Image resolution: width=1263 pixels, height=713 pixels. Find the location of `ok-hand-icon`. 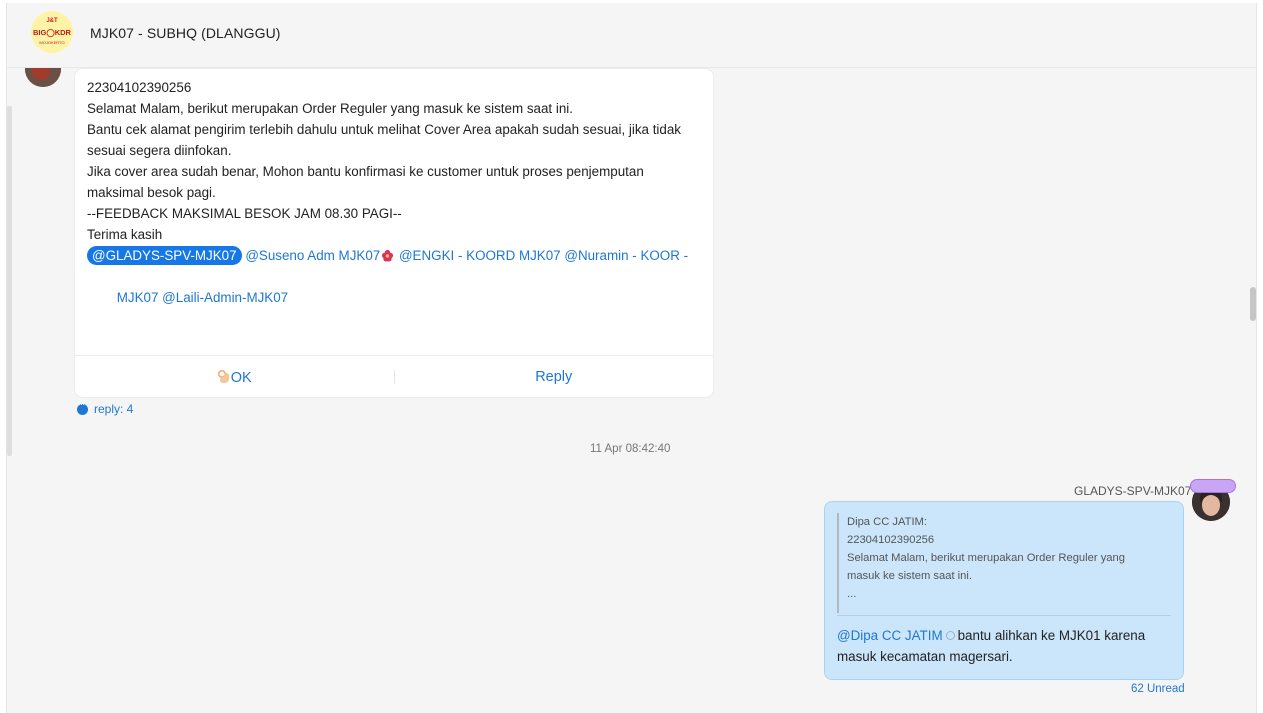

ok-hand-icon is located at coordinates (223, 376).